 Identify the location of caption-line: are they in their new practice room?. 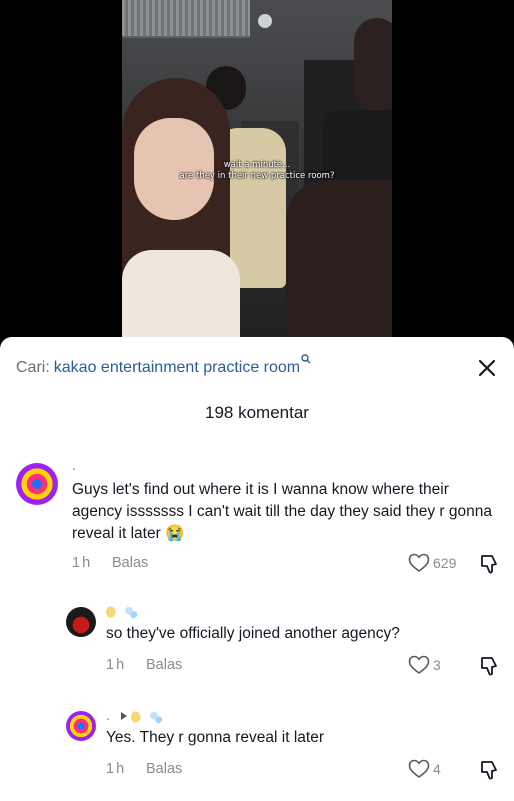
(257, 176).